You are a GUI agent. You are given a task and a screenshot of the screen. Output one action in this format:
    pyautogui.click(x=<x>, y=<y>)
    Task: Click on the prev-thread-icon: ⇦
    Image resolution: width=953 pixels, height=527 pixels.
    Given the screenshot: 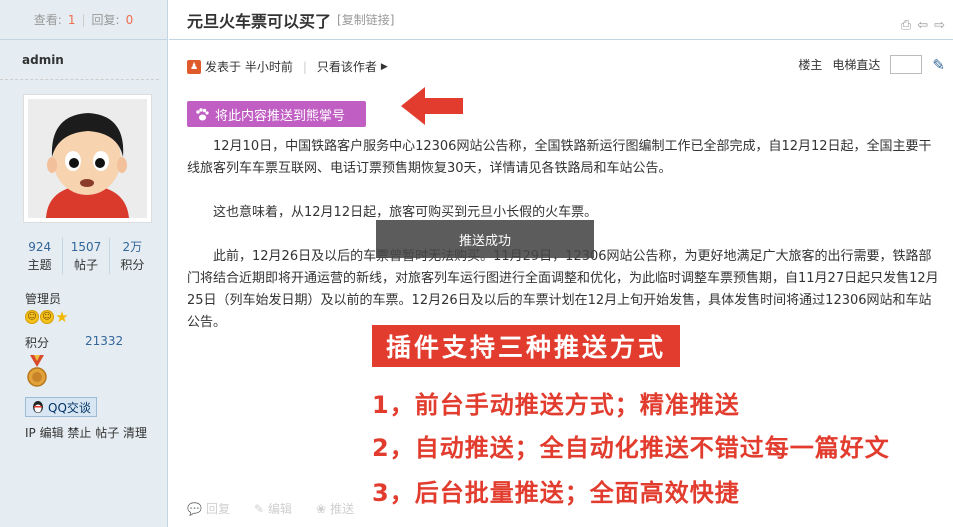 What is the action you would take?
    pyautogui.click(x=922, y=25)
    